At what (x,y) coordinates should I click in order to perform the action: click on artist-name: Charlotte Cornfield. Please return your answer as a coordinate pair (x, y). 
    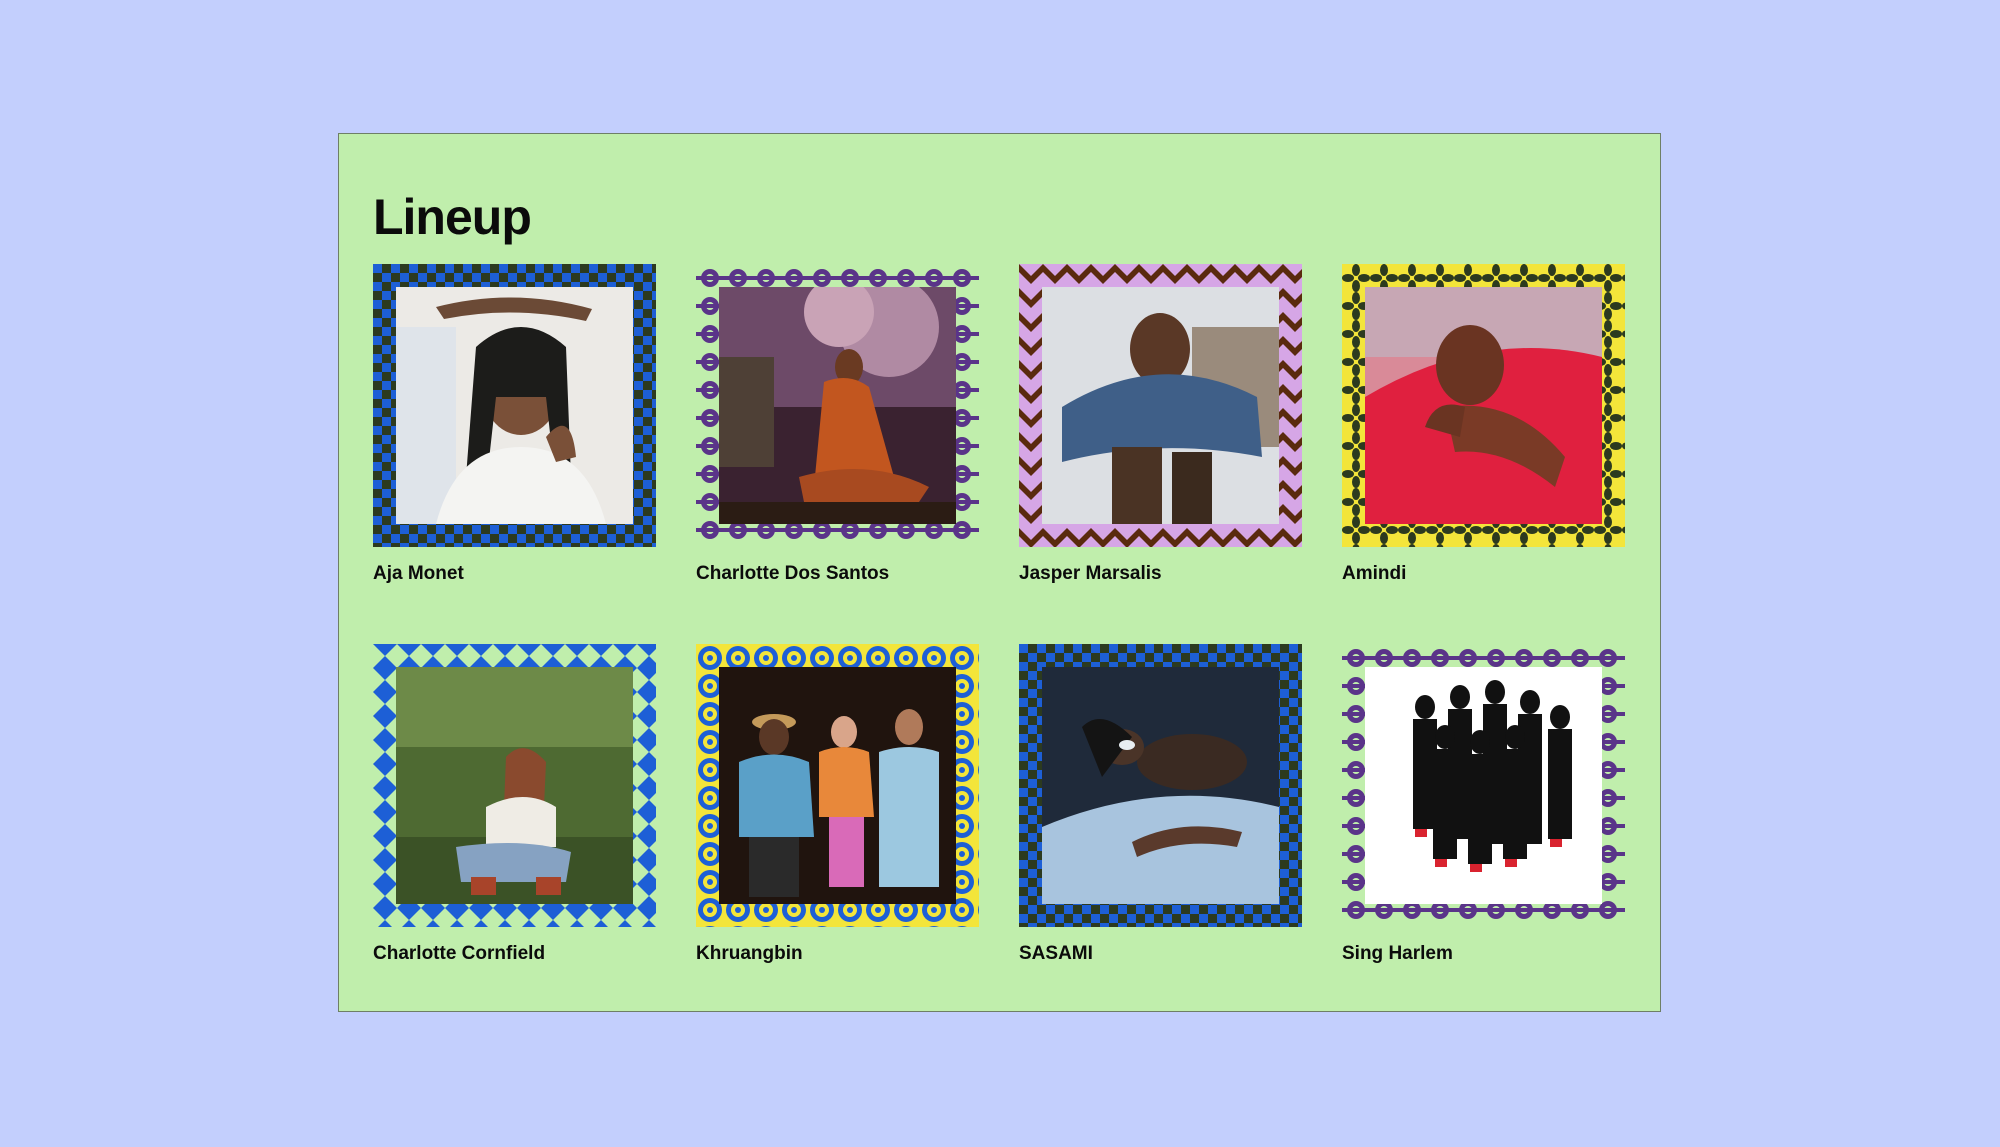
    Looking at the image, I should click on (514, 954).